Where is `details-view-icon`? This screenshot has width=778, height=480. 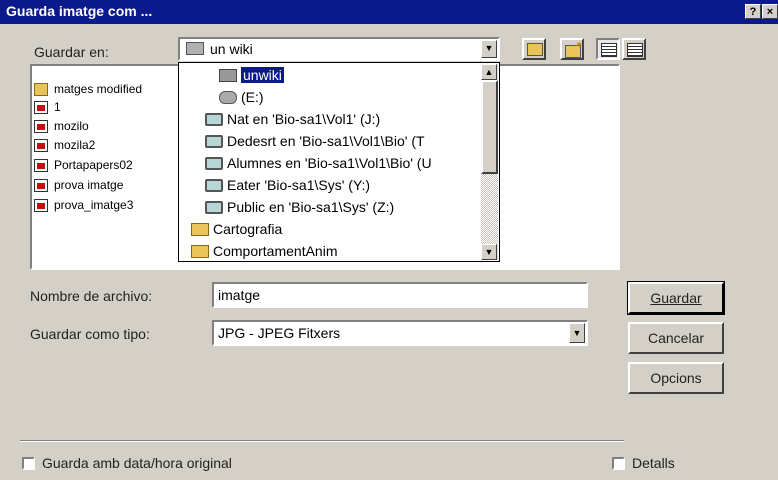 details-view-icon is located at coordinates (635, 50).